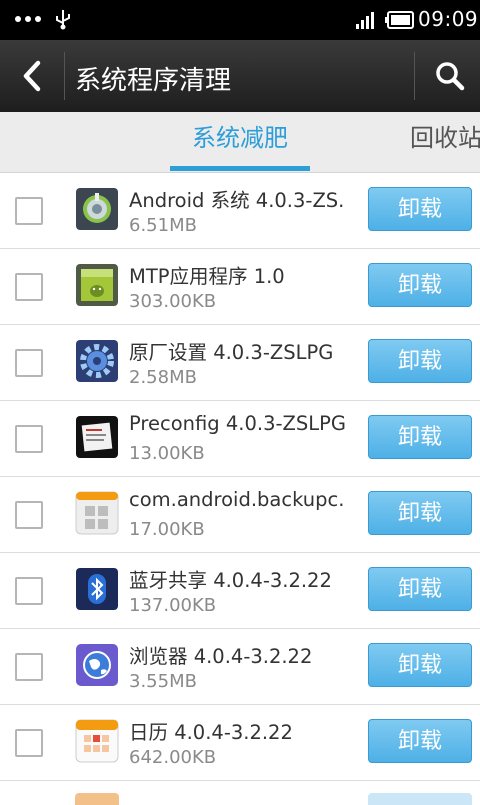 The width and height of the screenshot is (480, 805). I want to click on gear-settings-icon, so click(97, 361).